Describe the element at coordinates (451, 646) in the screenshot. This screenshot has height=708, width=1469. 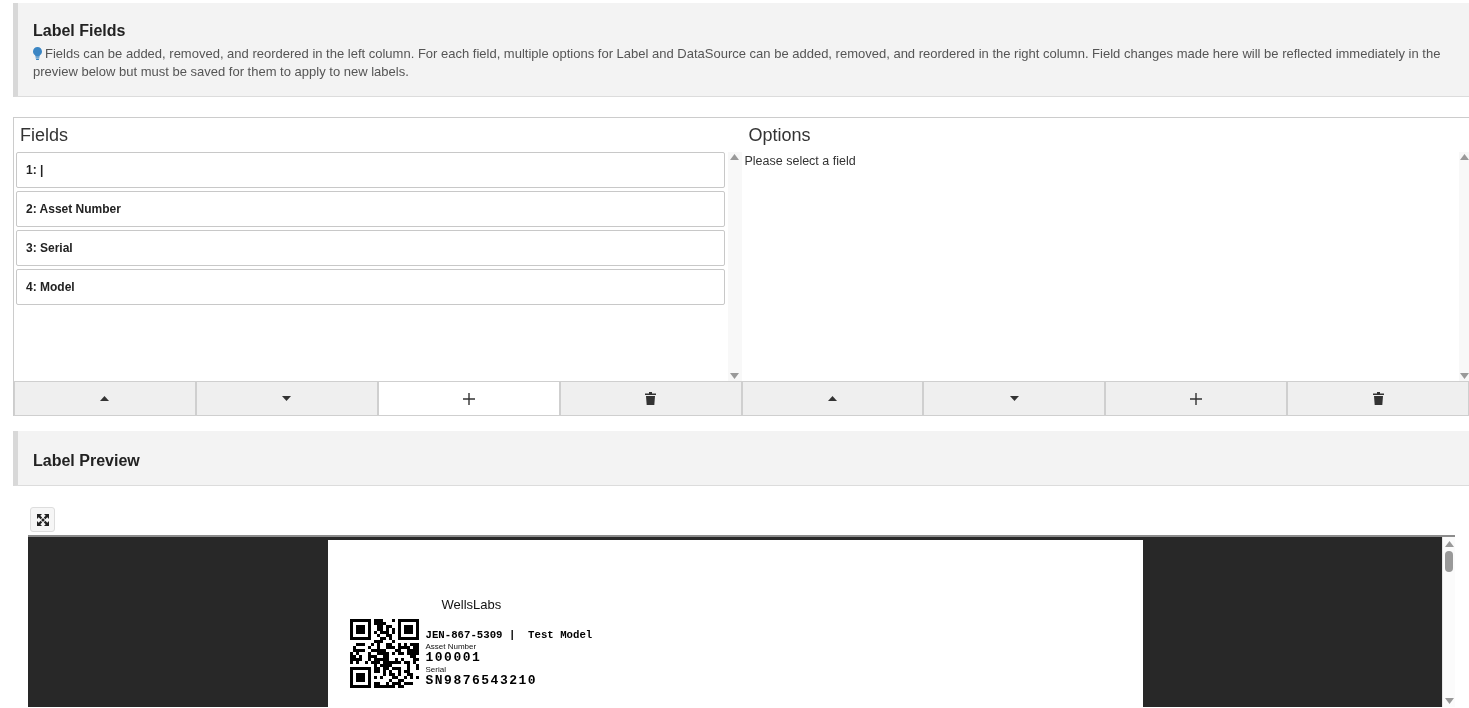
I see `field-caption: Asset Number` at that location.